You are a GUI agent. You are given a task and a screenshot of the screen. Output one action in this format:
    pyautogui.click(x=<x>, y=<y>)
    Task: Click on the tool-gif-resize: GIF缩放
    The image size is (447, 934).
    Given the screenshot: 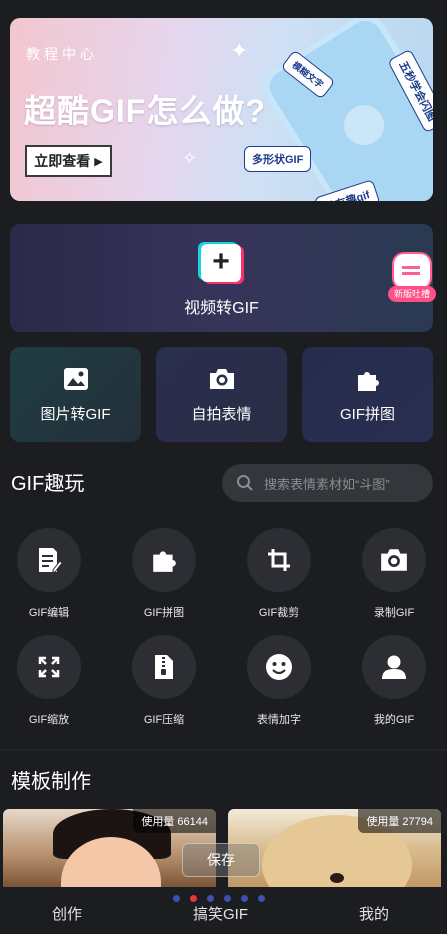 What is the action you would take?
    pyautogui.click(x=49, y=681)
    